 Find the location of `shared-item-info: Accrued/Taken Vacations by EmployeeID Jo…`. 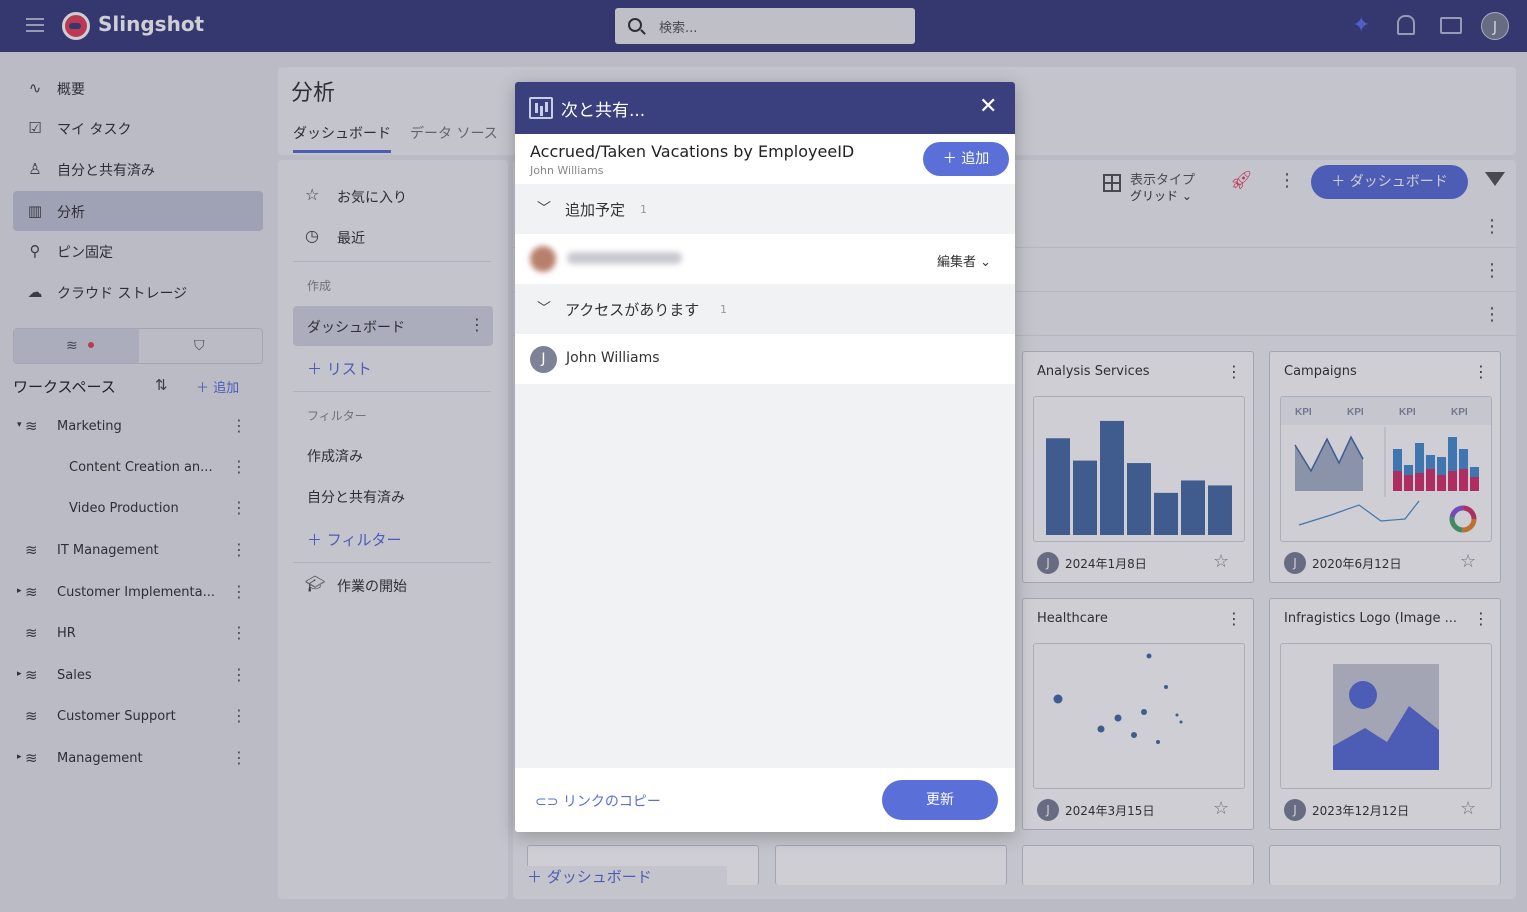

shared-item-info: Accrued/Taken Vacations by EmployeeID Jo… is located at coordinates (765, 159).